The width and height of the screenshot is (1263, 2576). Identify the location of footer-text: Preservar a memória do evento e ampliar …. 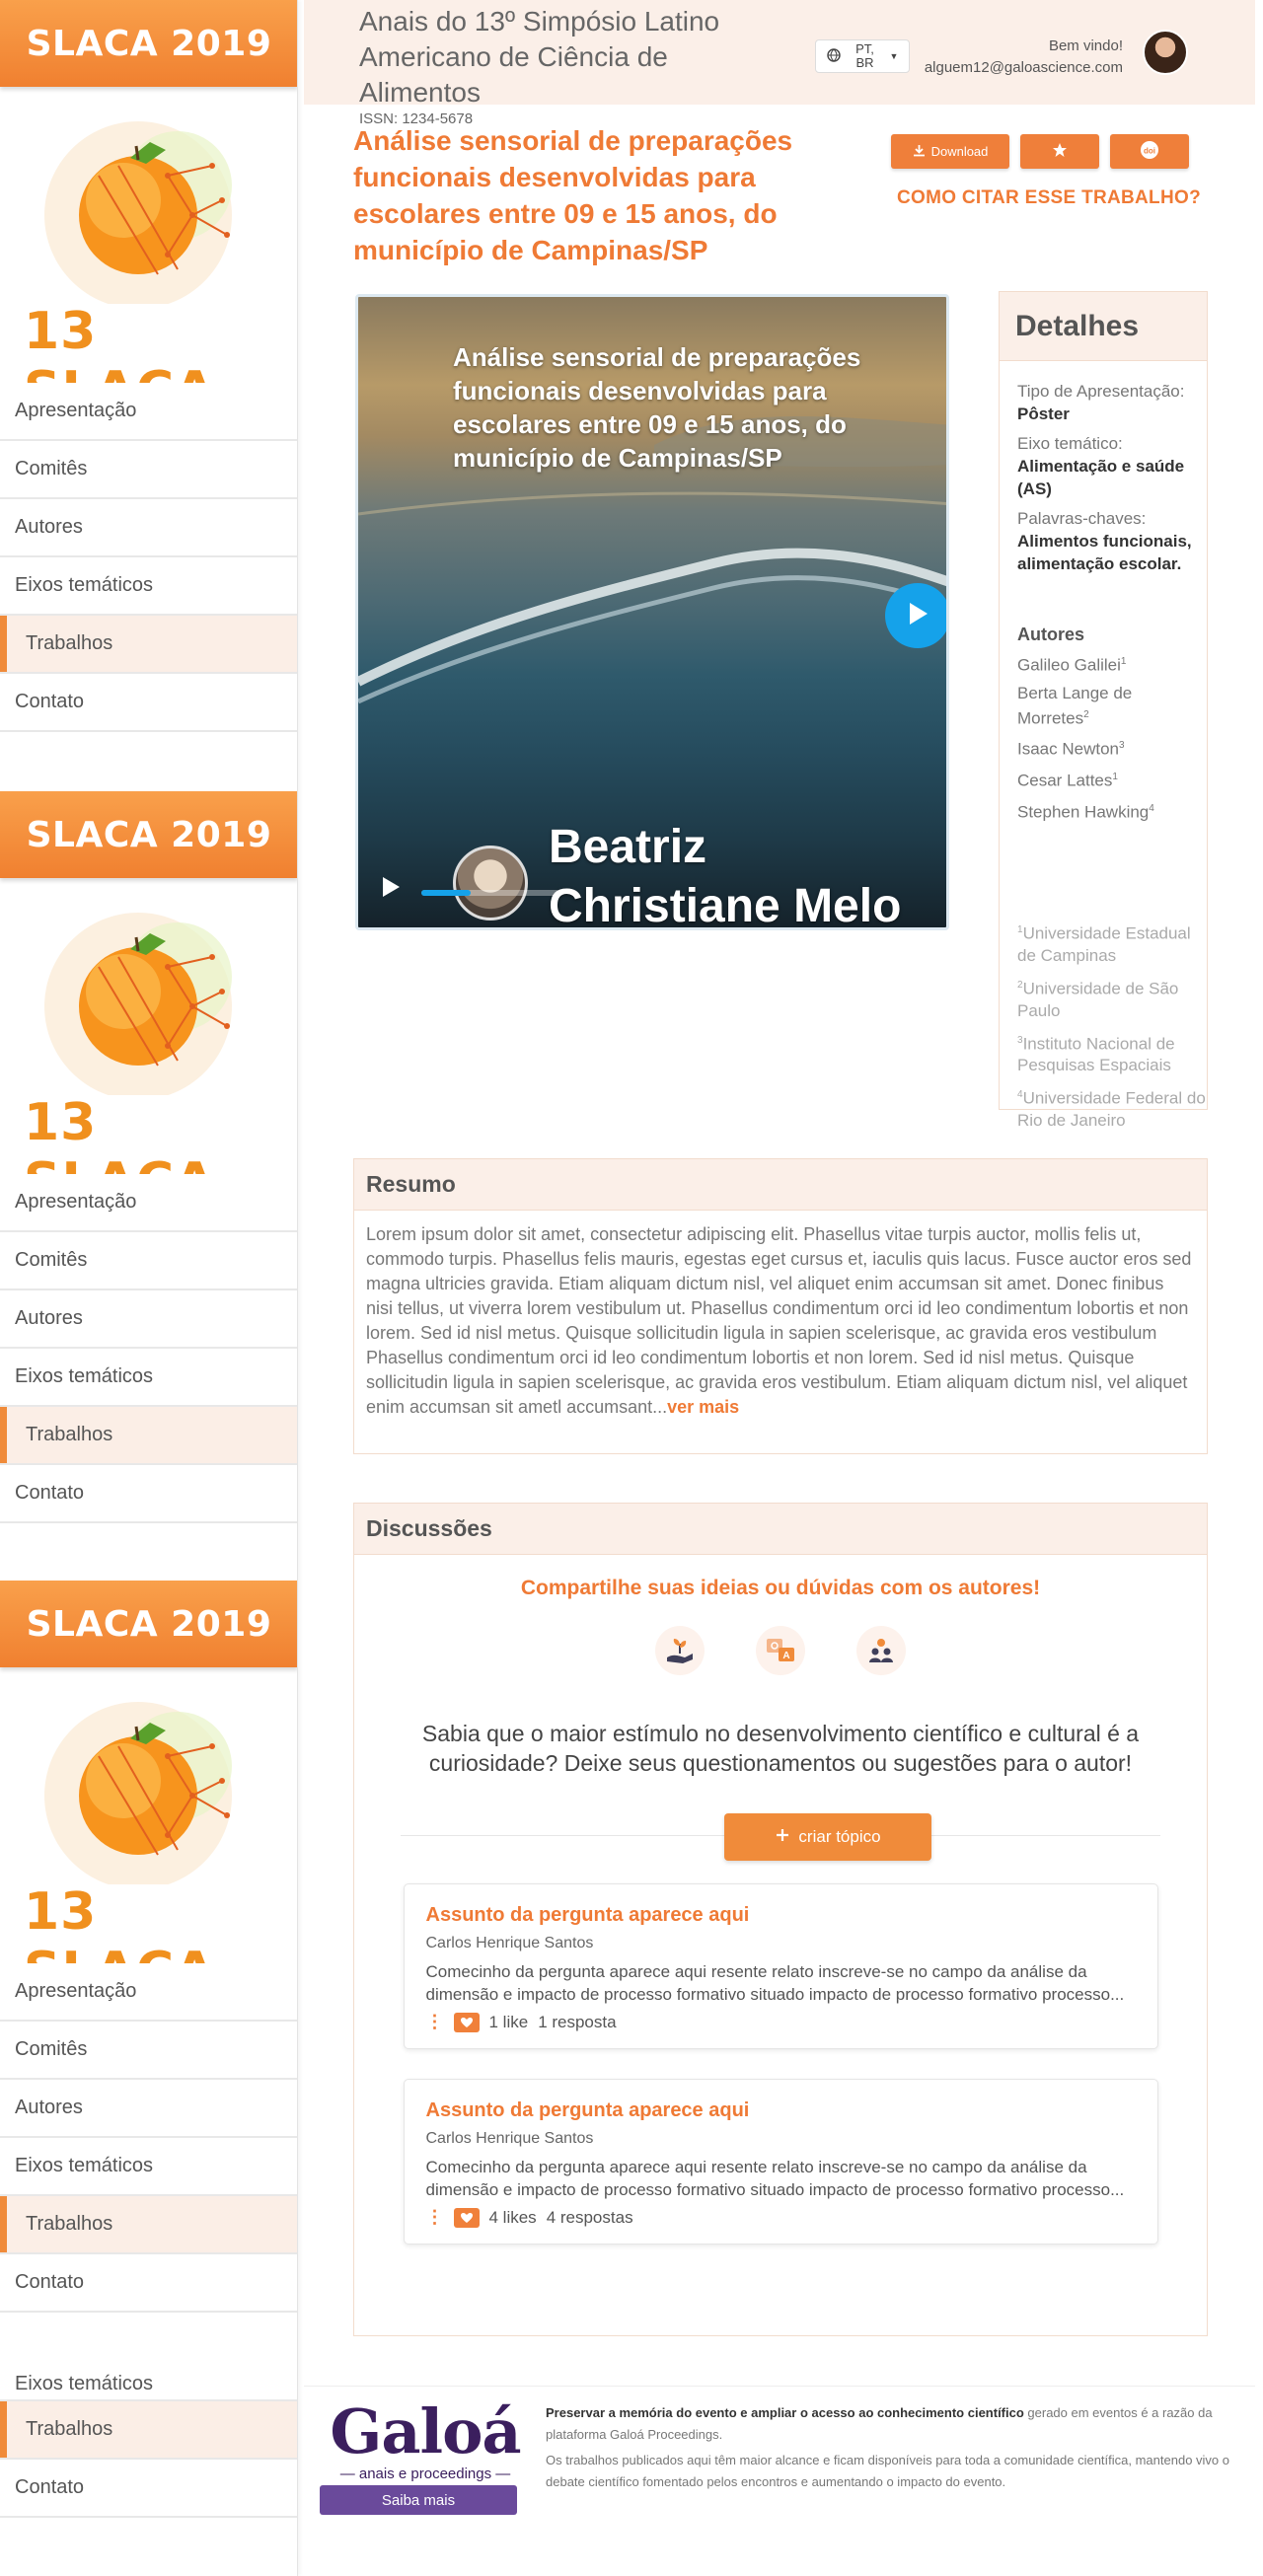
(898, 2447).